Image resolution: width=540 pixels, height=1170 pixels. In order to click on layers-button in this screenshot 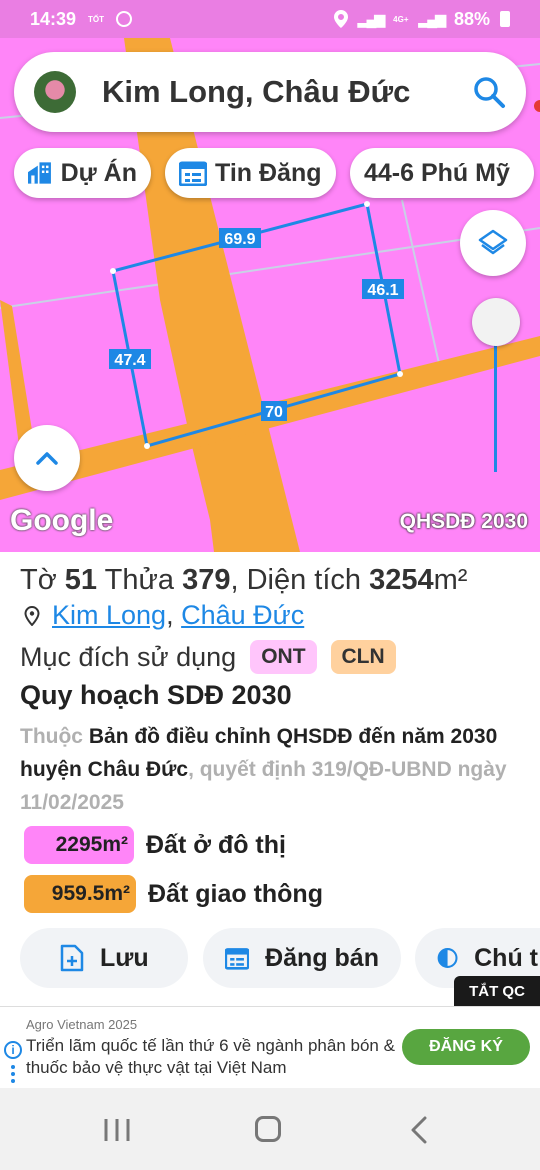, I will do `click(493, 243)`.